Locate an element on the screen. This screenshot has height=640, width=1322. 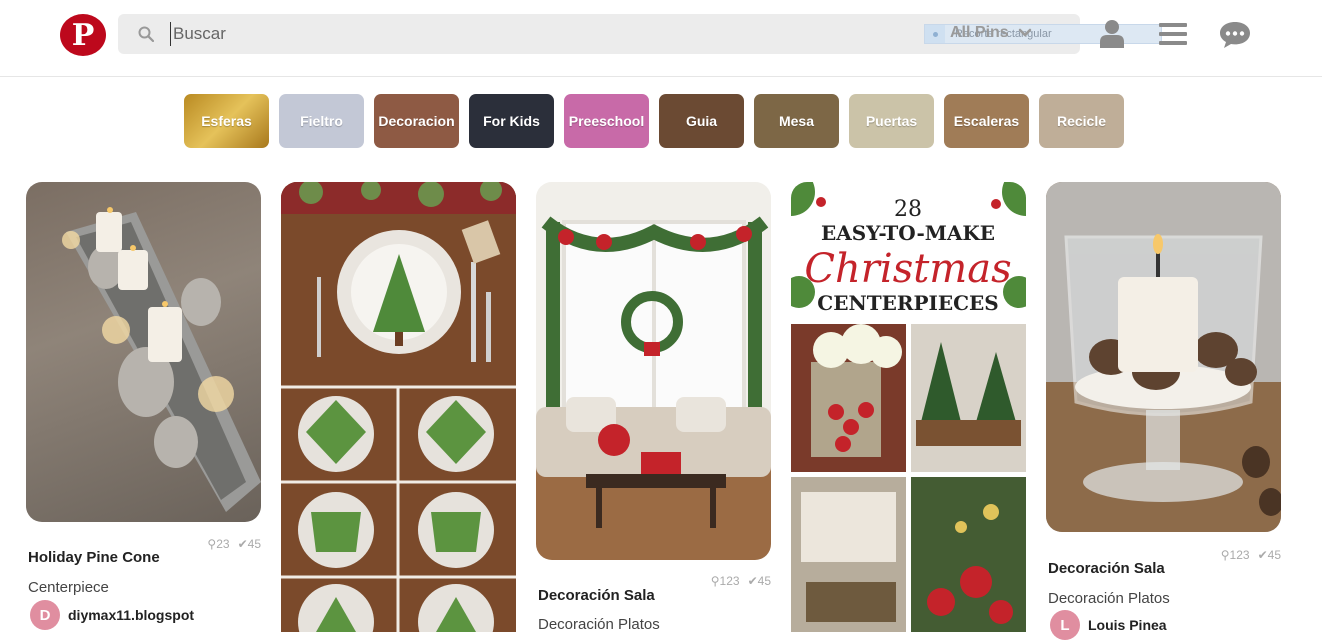
search-bar: Recorte rectangular All Pins is located at coordinates (640, 34).